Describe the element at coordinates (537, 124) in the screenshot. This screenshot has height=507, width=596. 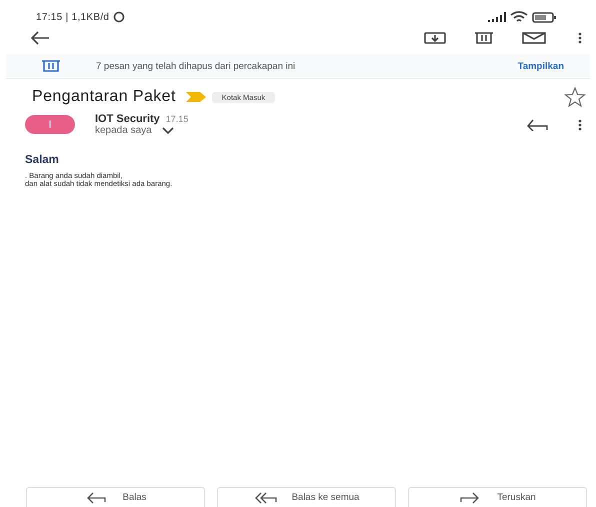
I see `reply-icon` at that location.